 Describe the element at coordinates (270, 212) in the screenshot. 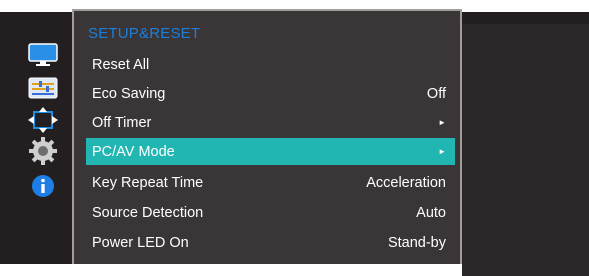

I see `menu-item-source-detection: Source Detection Auto` at that location.